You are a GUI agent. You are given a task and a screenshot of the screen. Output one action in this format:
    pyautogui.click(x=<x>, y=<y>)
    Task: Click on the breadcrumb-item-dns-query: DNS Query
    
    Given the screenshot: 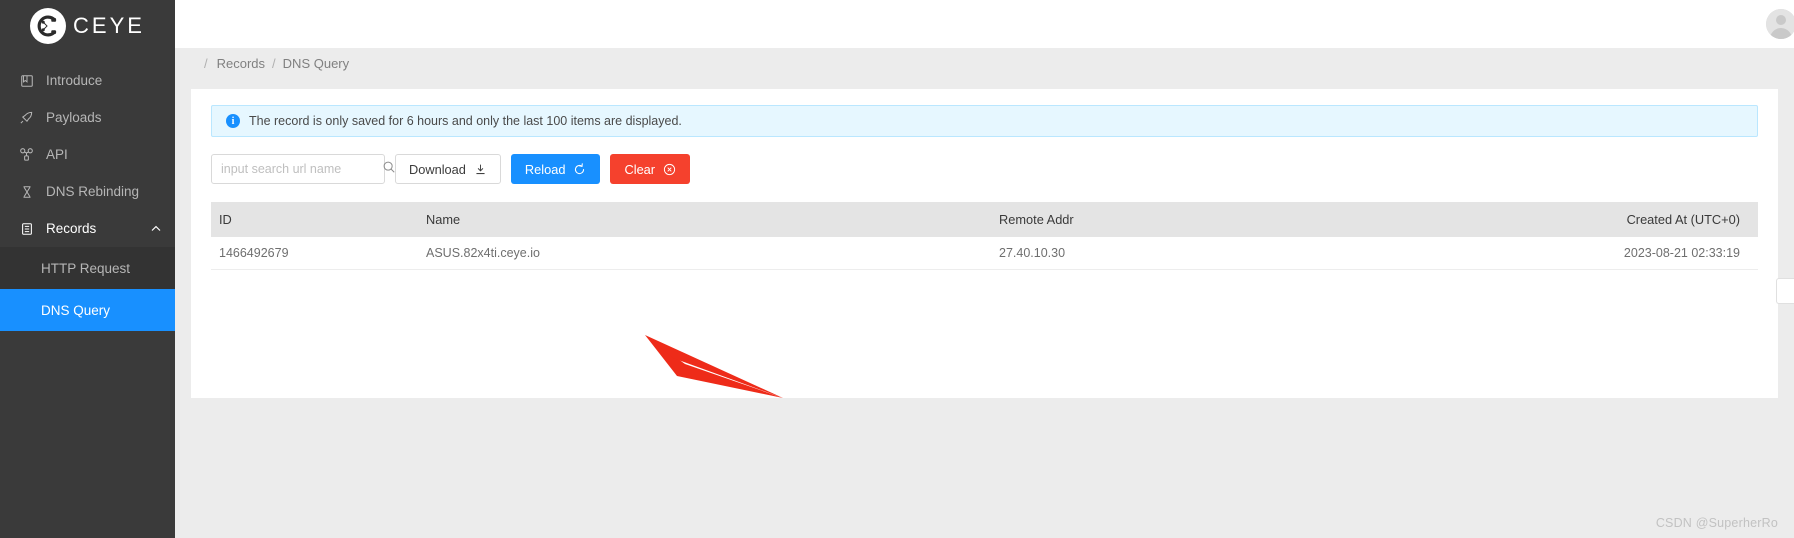 What is the action you would take?
    pyautogui.click(x=316, y=63)
    